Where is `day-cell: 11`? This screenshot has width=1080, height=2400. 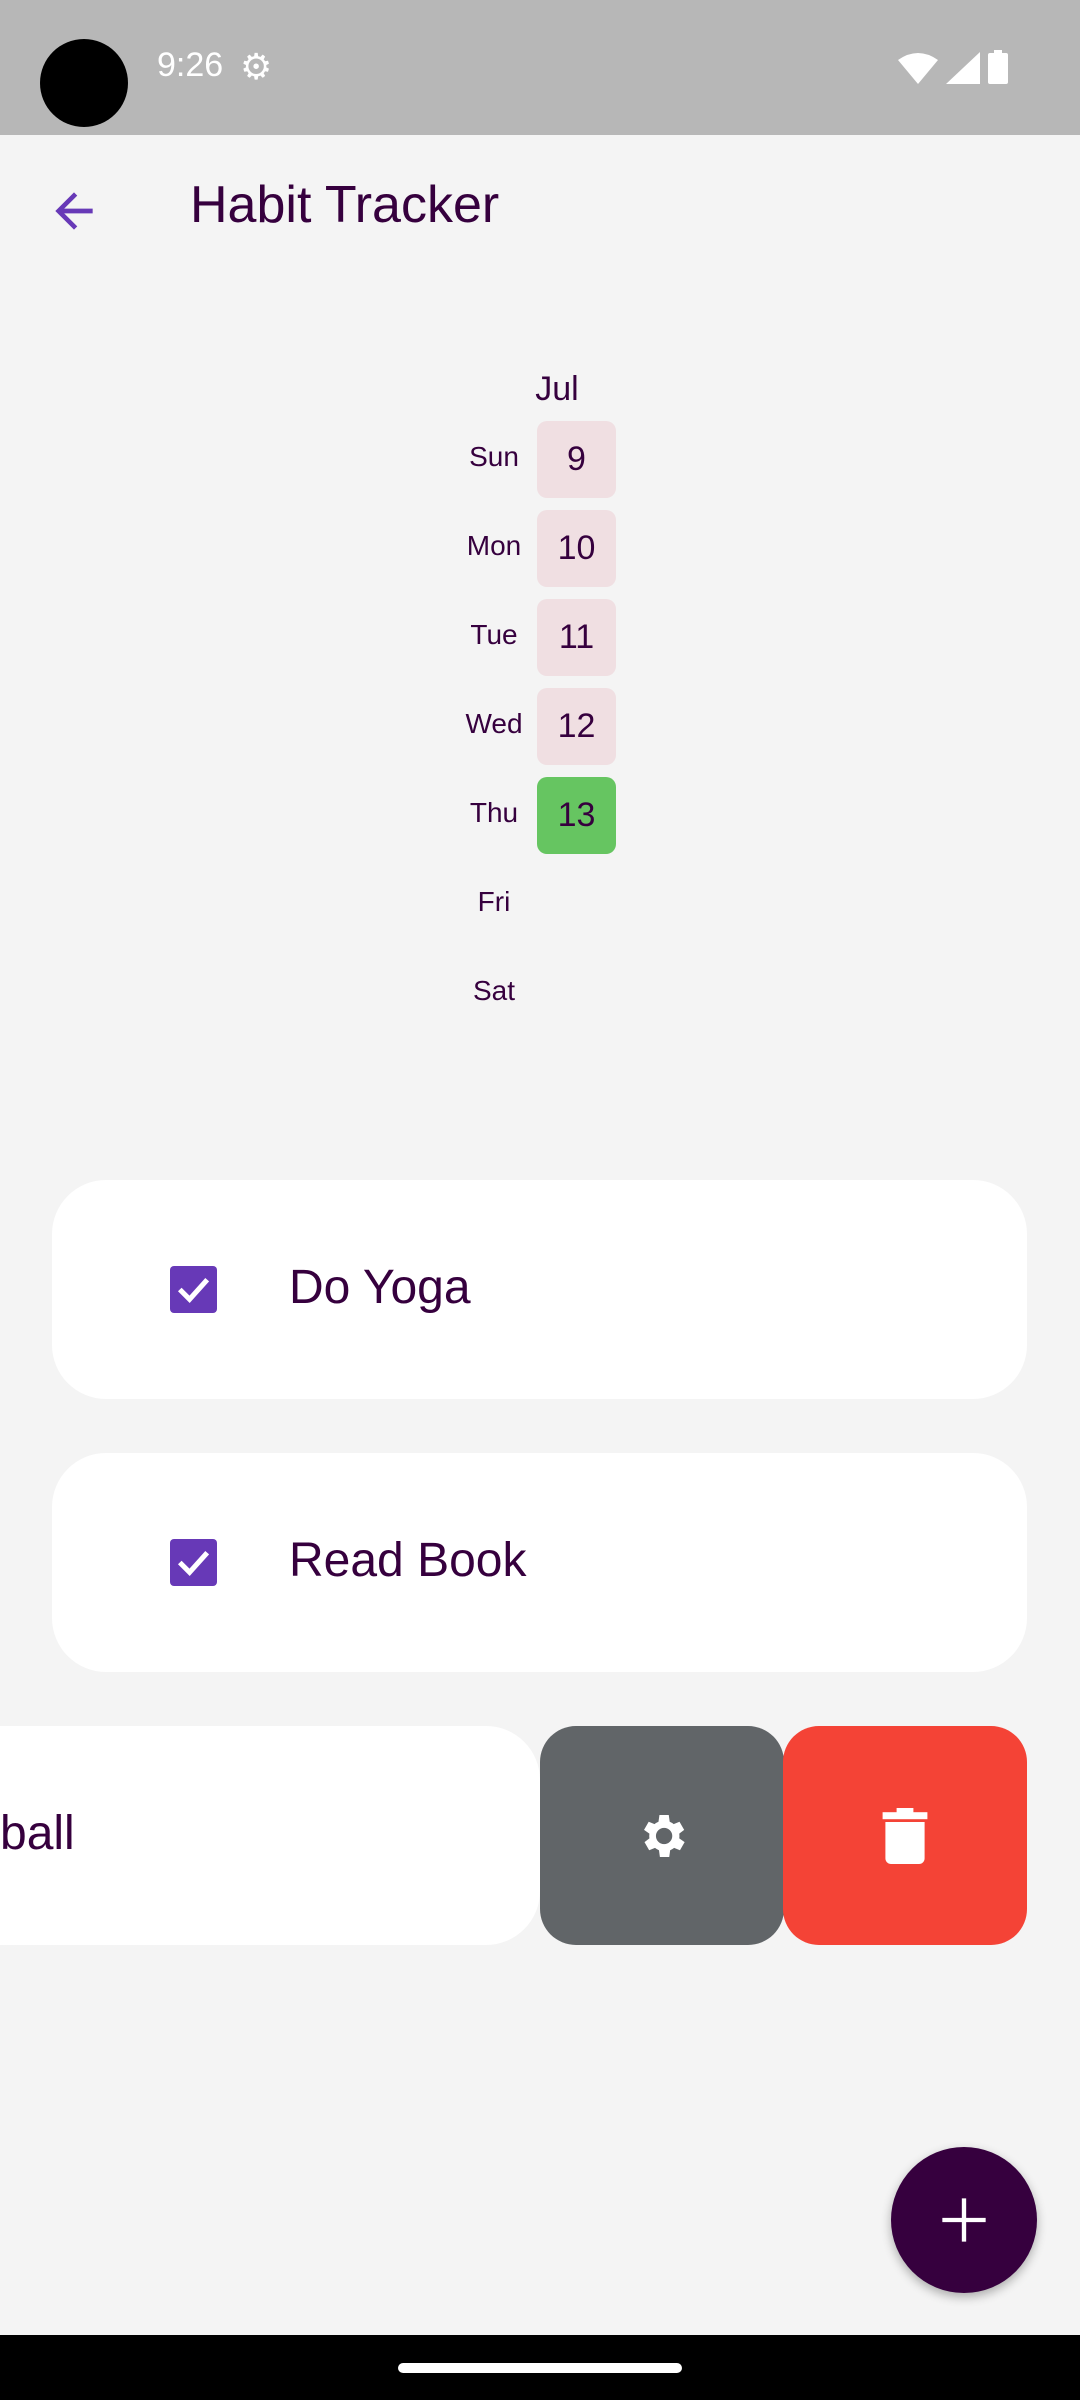
day-cell: 11 is located at coordinates (576, 637).